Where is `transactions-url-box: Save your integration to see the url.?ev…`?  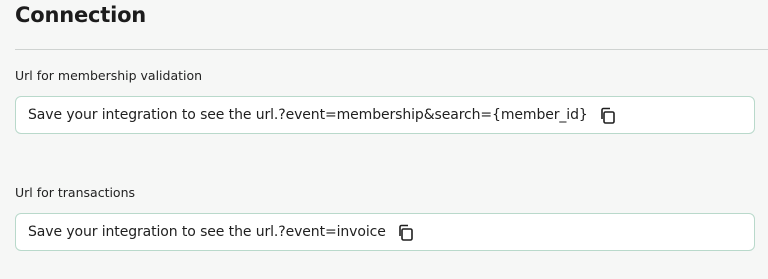
transactions-url-box: Save your integration to see the url.?ev… is located at coordinates (385, 232).